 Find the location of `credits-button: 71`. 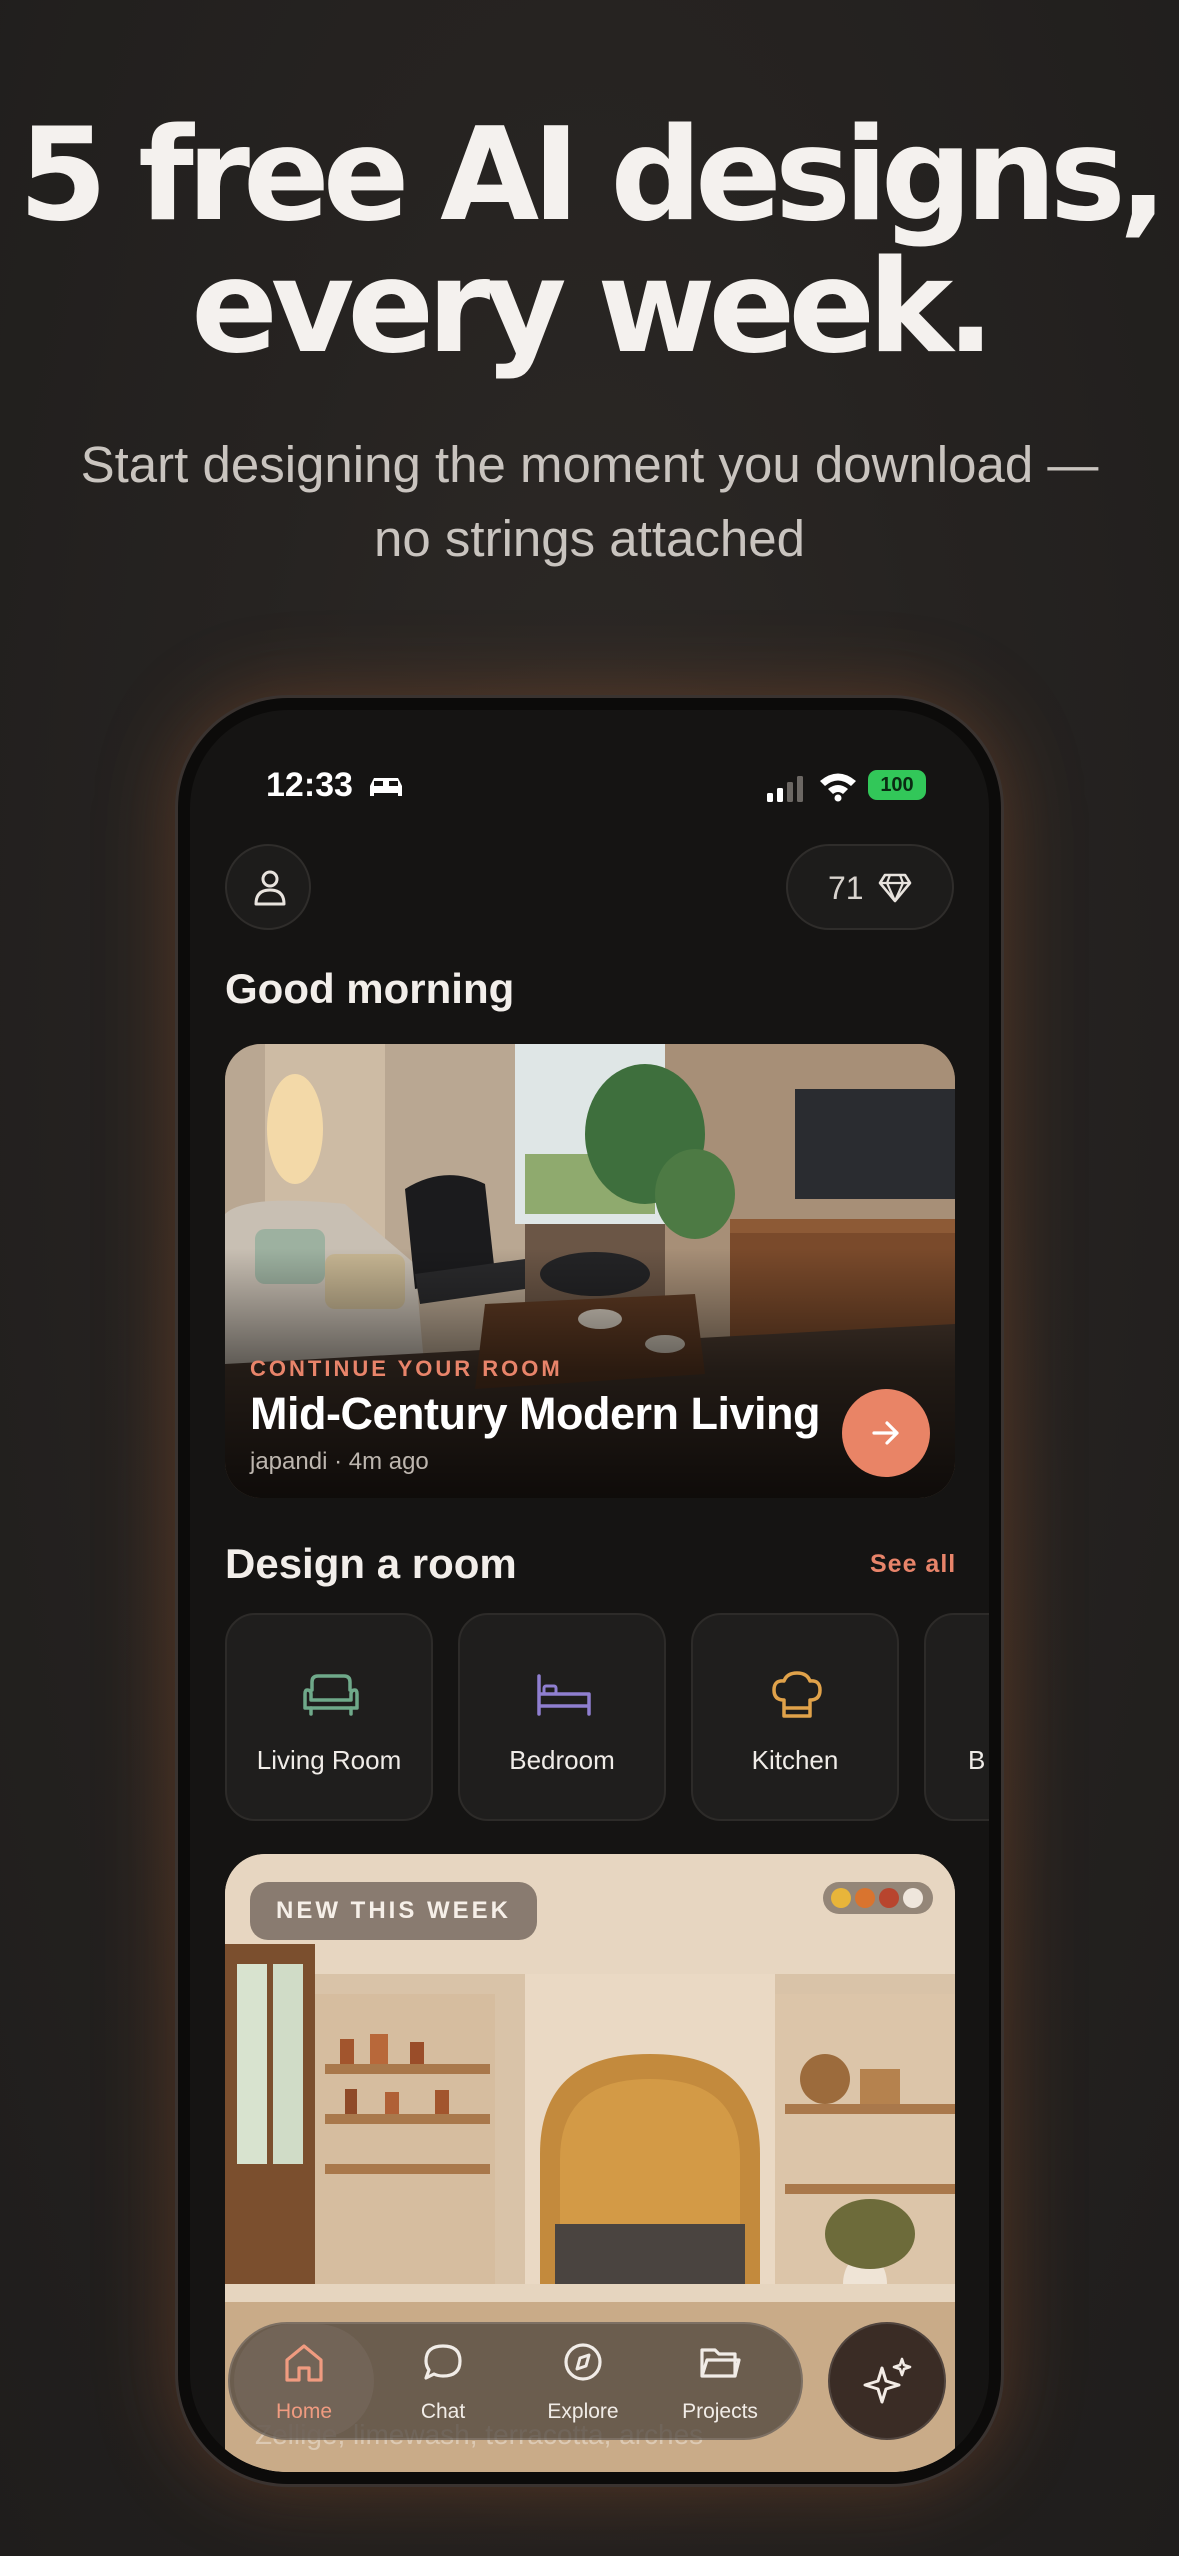

credits-button: 71 is located at coordinates (870, 887).